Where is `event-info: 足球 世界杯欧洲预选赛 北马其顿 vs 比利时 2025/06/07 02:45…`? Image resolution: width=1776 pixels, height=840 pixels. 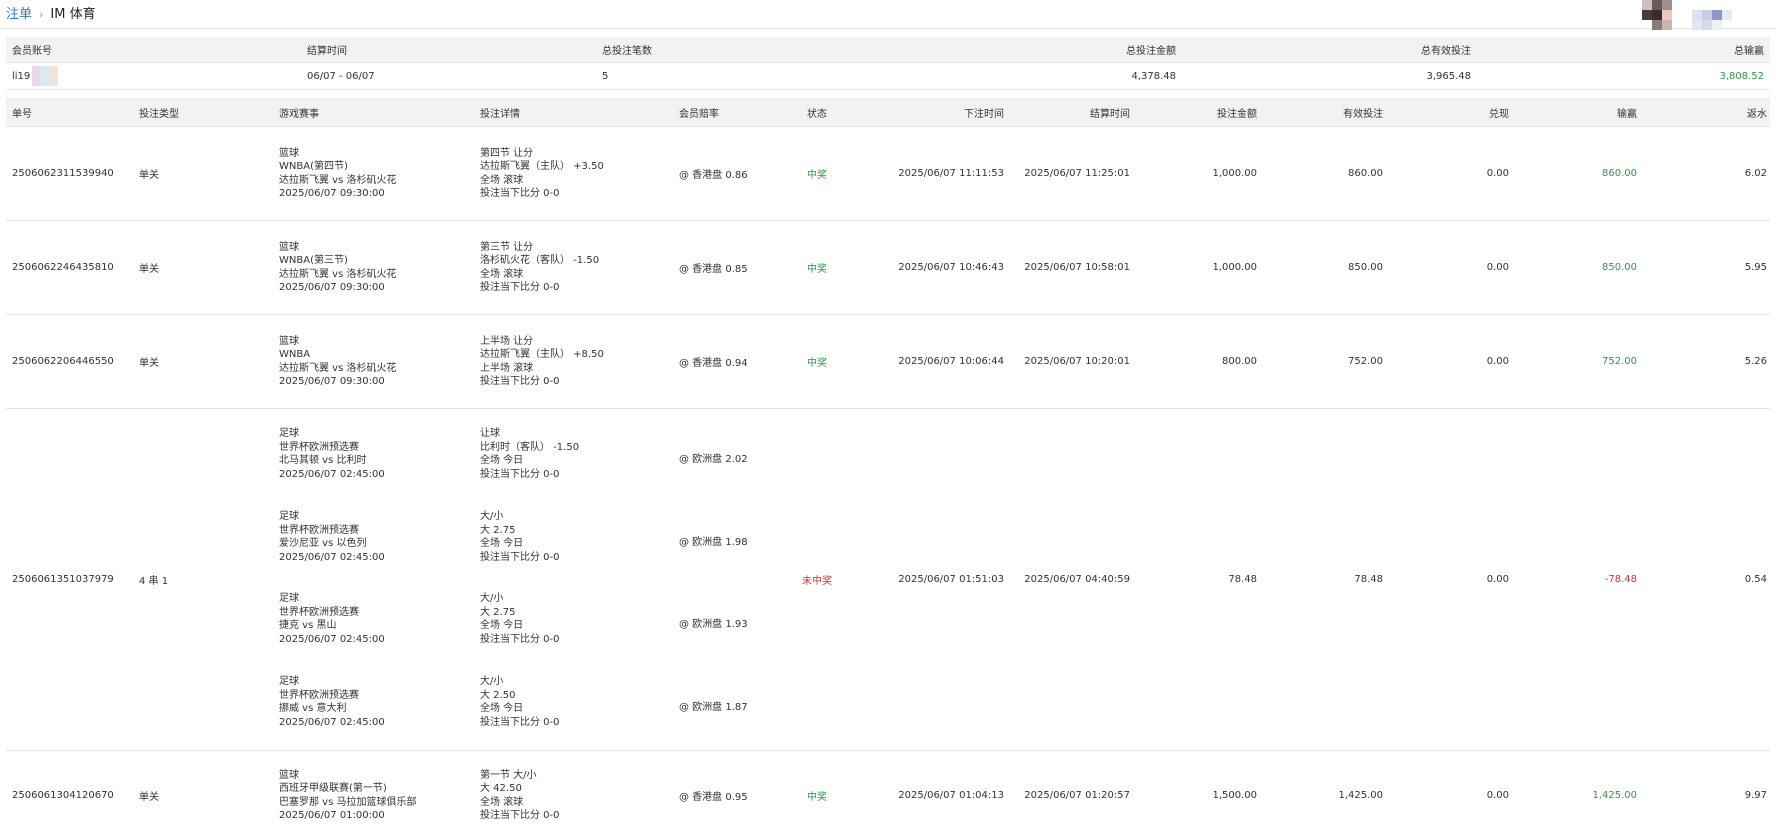
event-info: 足球 世界杯欧洲预选赛 北马其顿 vs 比利时 2025/06/07 02:45… is located at coordinates (332, 454).